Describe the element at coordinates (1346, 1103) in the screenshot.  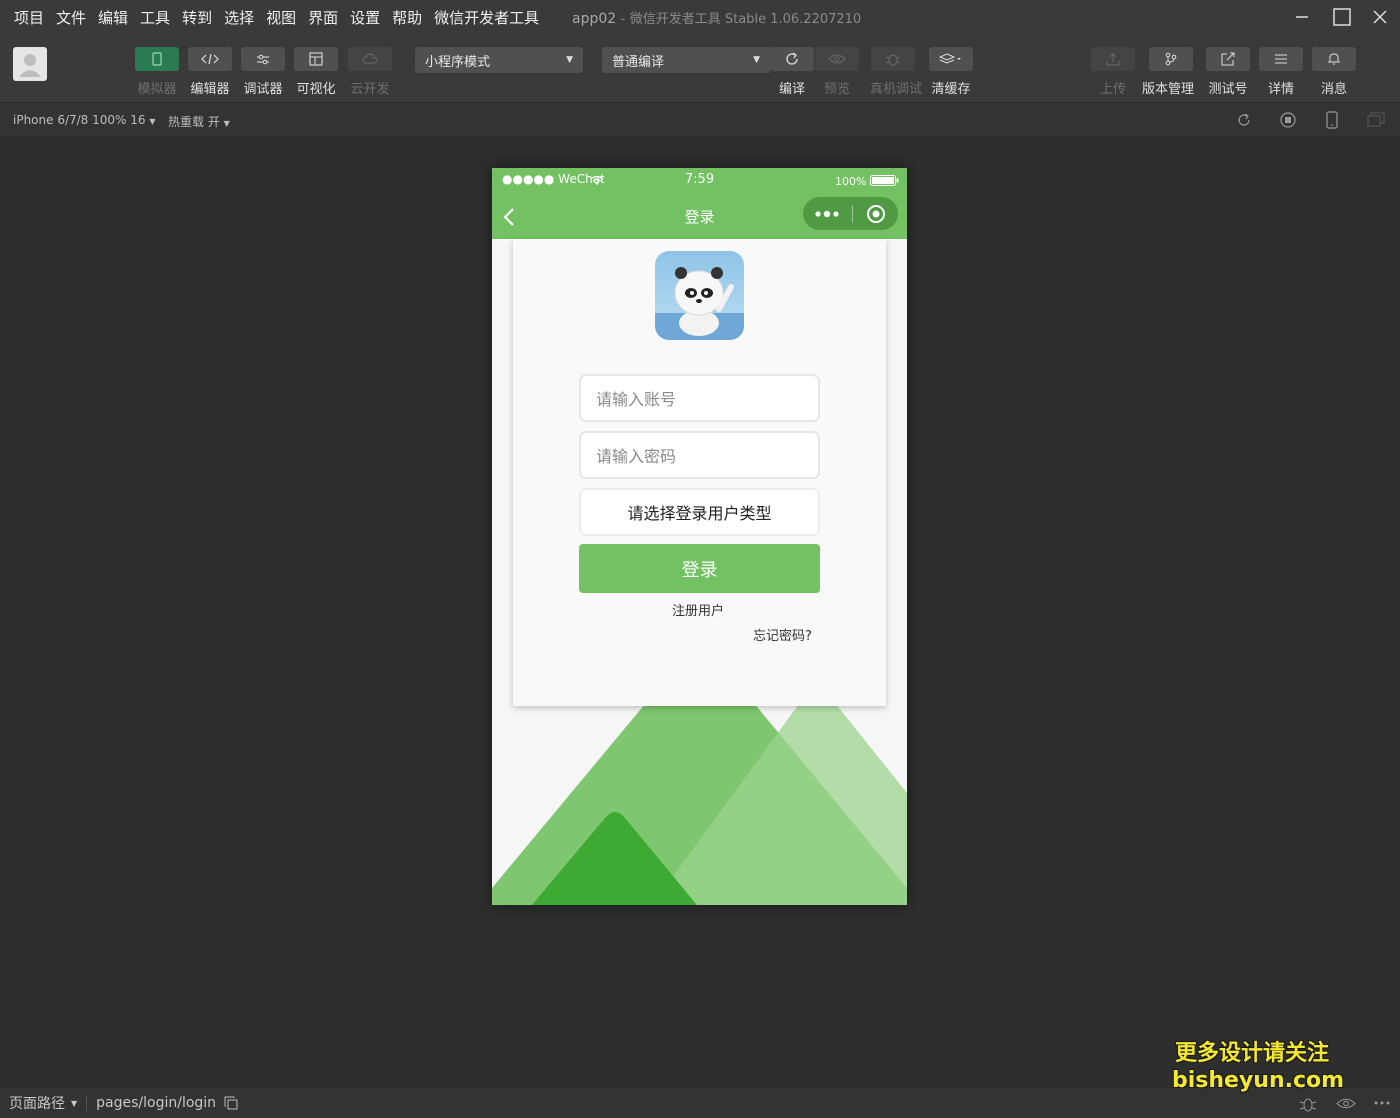
I see `view-eye-icon` at that location.